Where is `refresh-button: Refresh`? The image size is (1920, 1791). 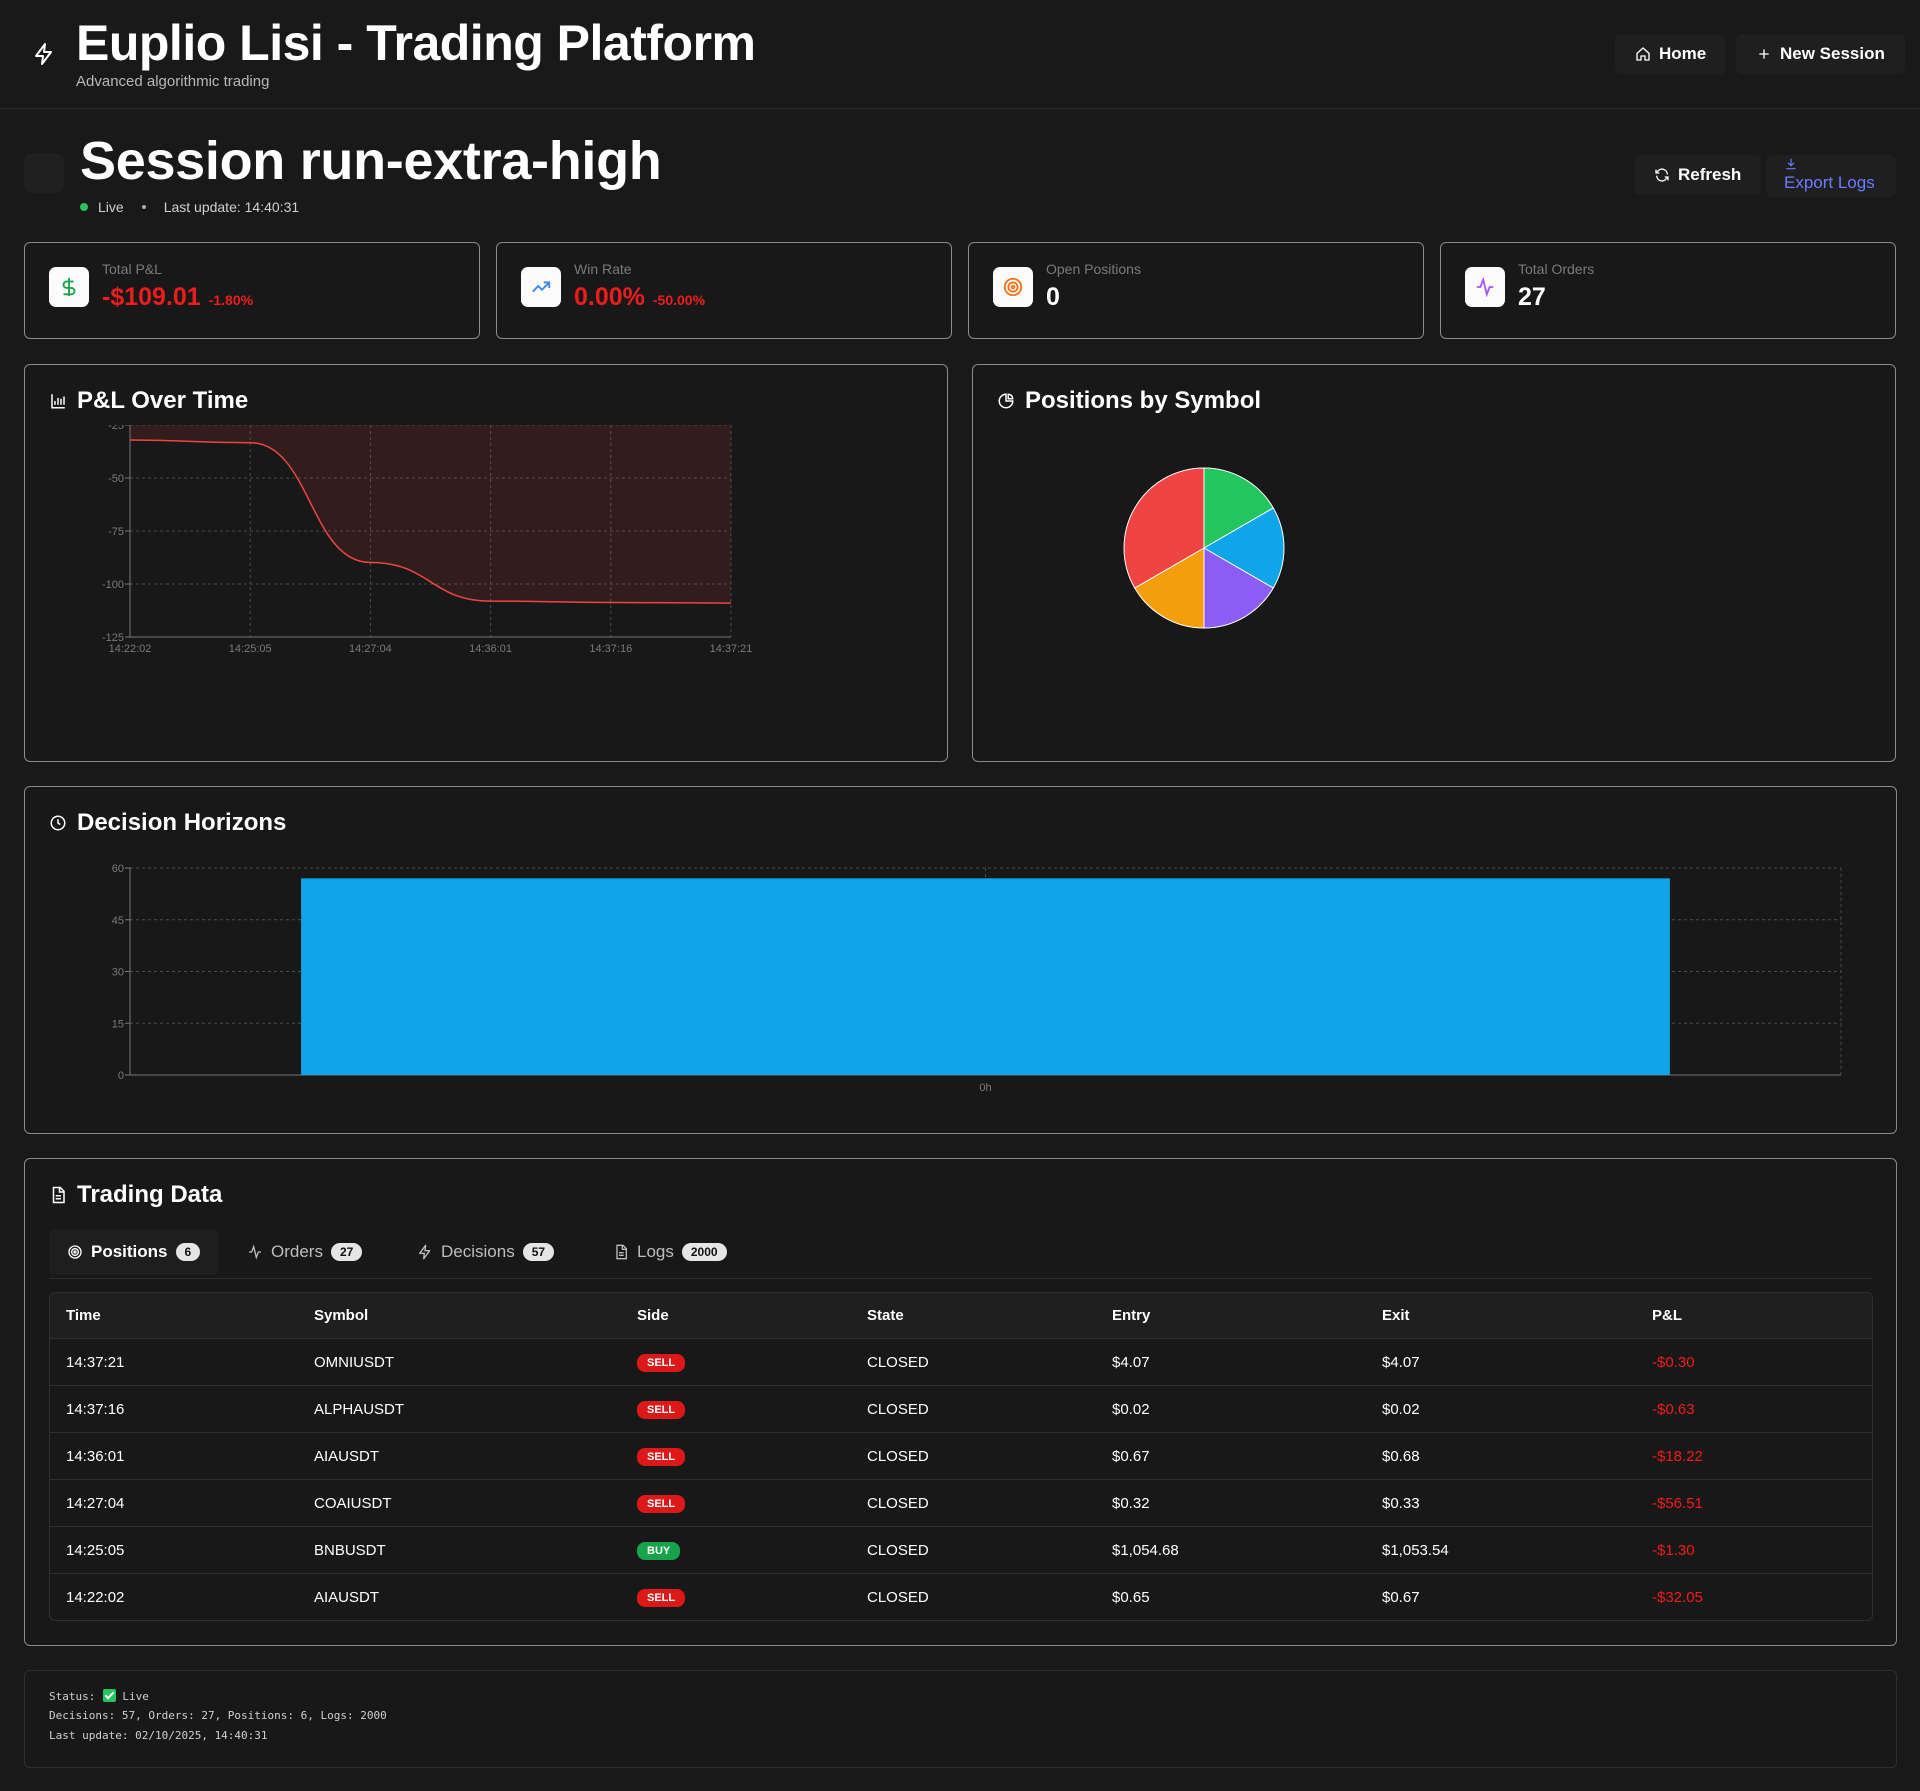
refresh-button: Refresh is located at coordinates (1698, 175).